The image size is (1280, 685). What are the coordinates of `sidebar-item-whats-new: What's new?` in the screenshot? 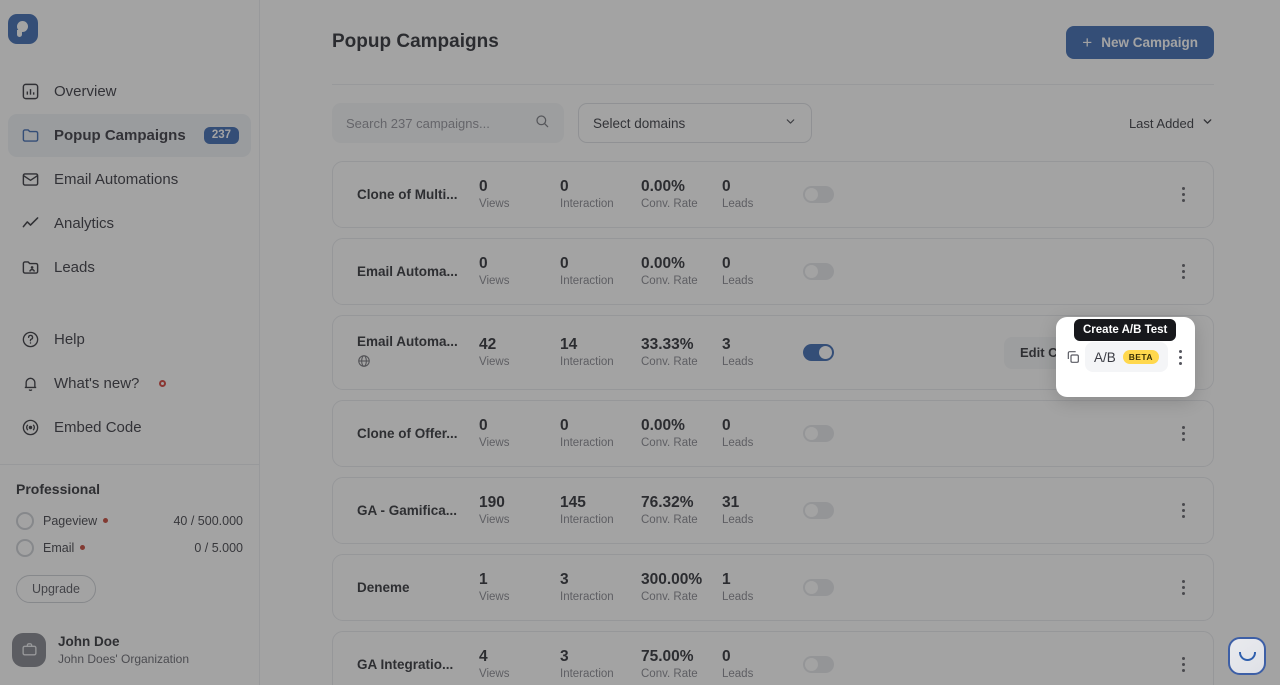 It's located at (129, 383).